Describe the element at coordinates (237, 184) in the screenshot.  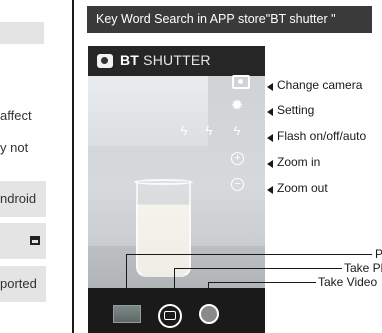
I see `zoom-out-icon: −` at that location.